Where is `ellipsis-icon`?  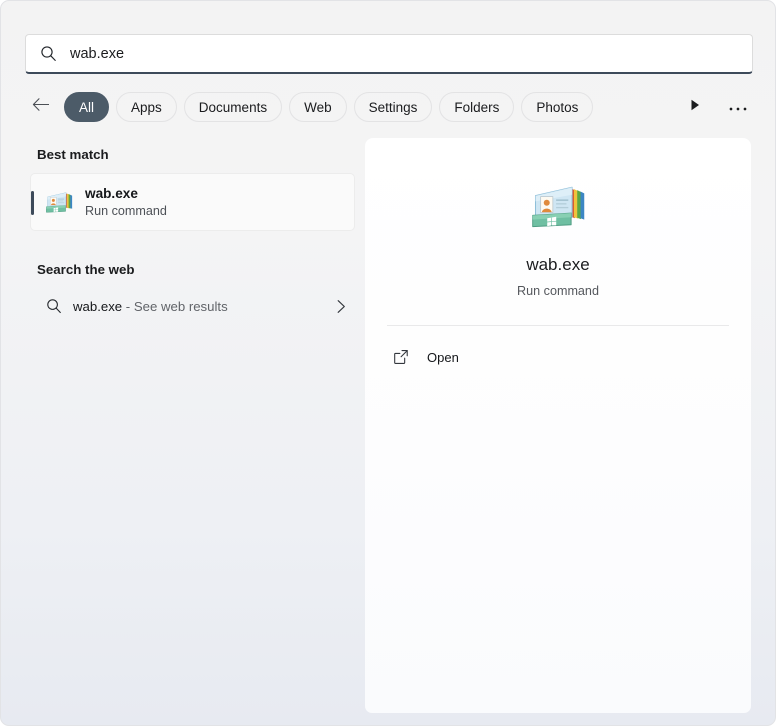 ellipsis-icon is located at coordinates (738, 107).